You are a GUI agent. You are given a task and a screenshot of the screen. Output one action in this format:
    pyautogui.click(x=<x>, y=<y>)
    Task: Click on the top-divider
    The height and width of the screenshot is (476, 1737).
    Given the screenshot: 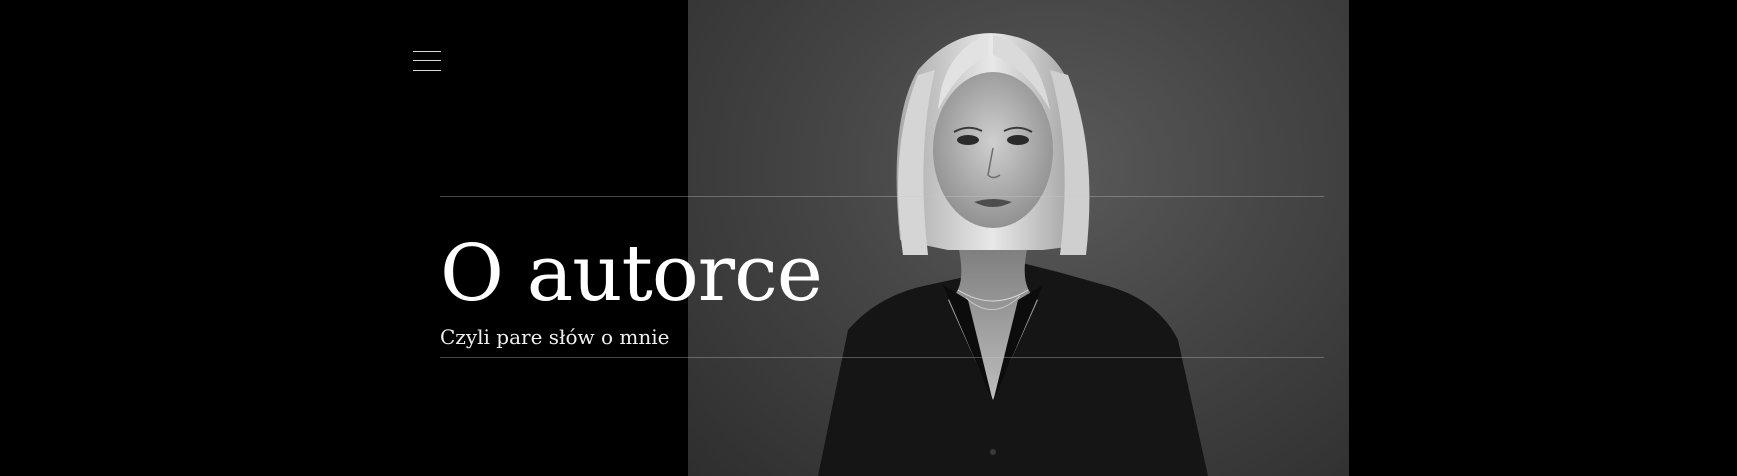 What is the action you would take?
    pyautogui.click(x=882, y=196)
    